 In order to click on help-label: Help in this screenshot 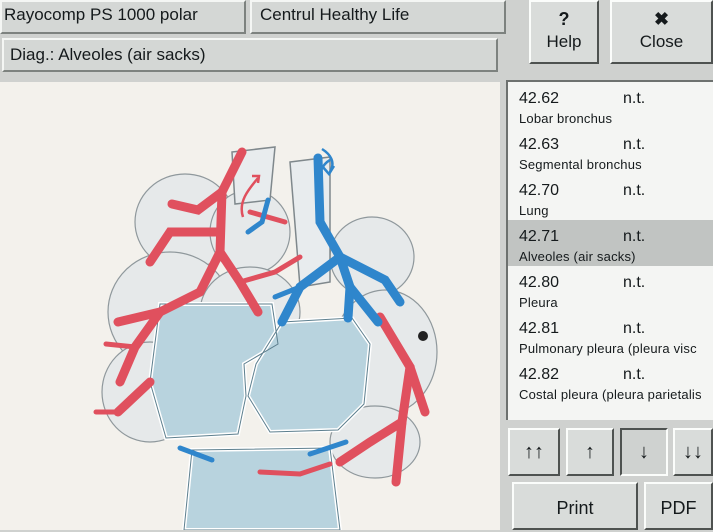, I will do `click(564, 41)`.